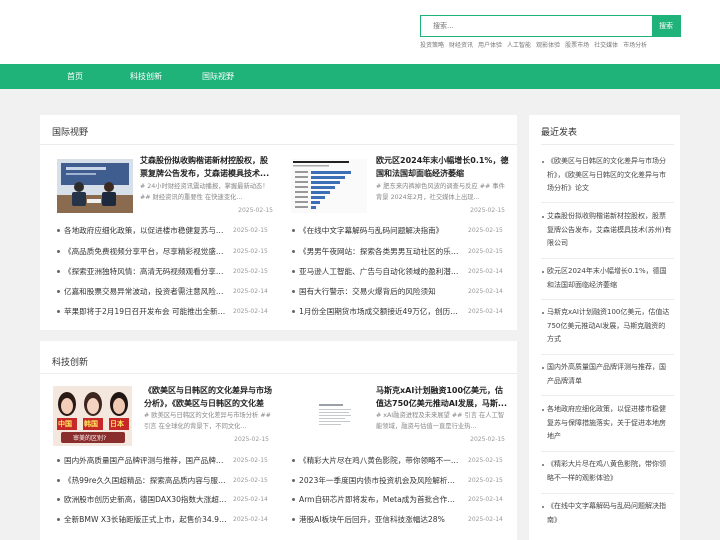 The height and width of the screenshot is (540, 720). I want to click on list-item: 《高品质免费视频分享平台，尽享精彩视觉盛宴... 2025-02-15, so click(164, 252).